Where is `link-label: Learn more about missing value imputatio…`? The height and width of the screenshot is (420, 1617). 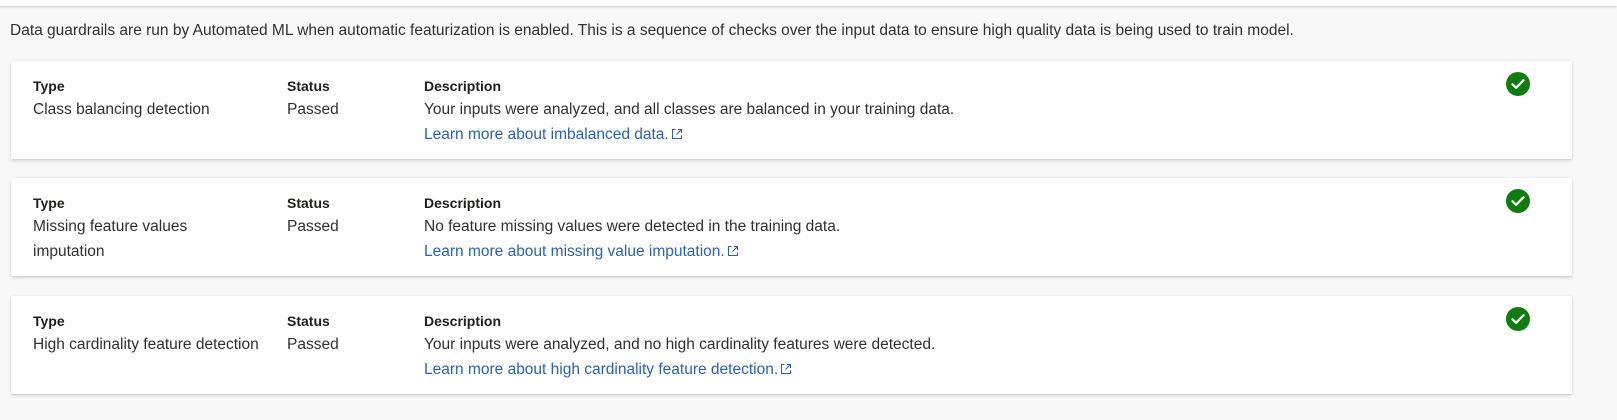
link-label: Learn more about missing value imputatio… is located at coordinates (574, 251).